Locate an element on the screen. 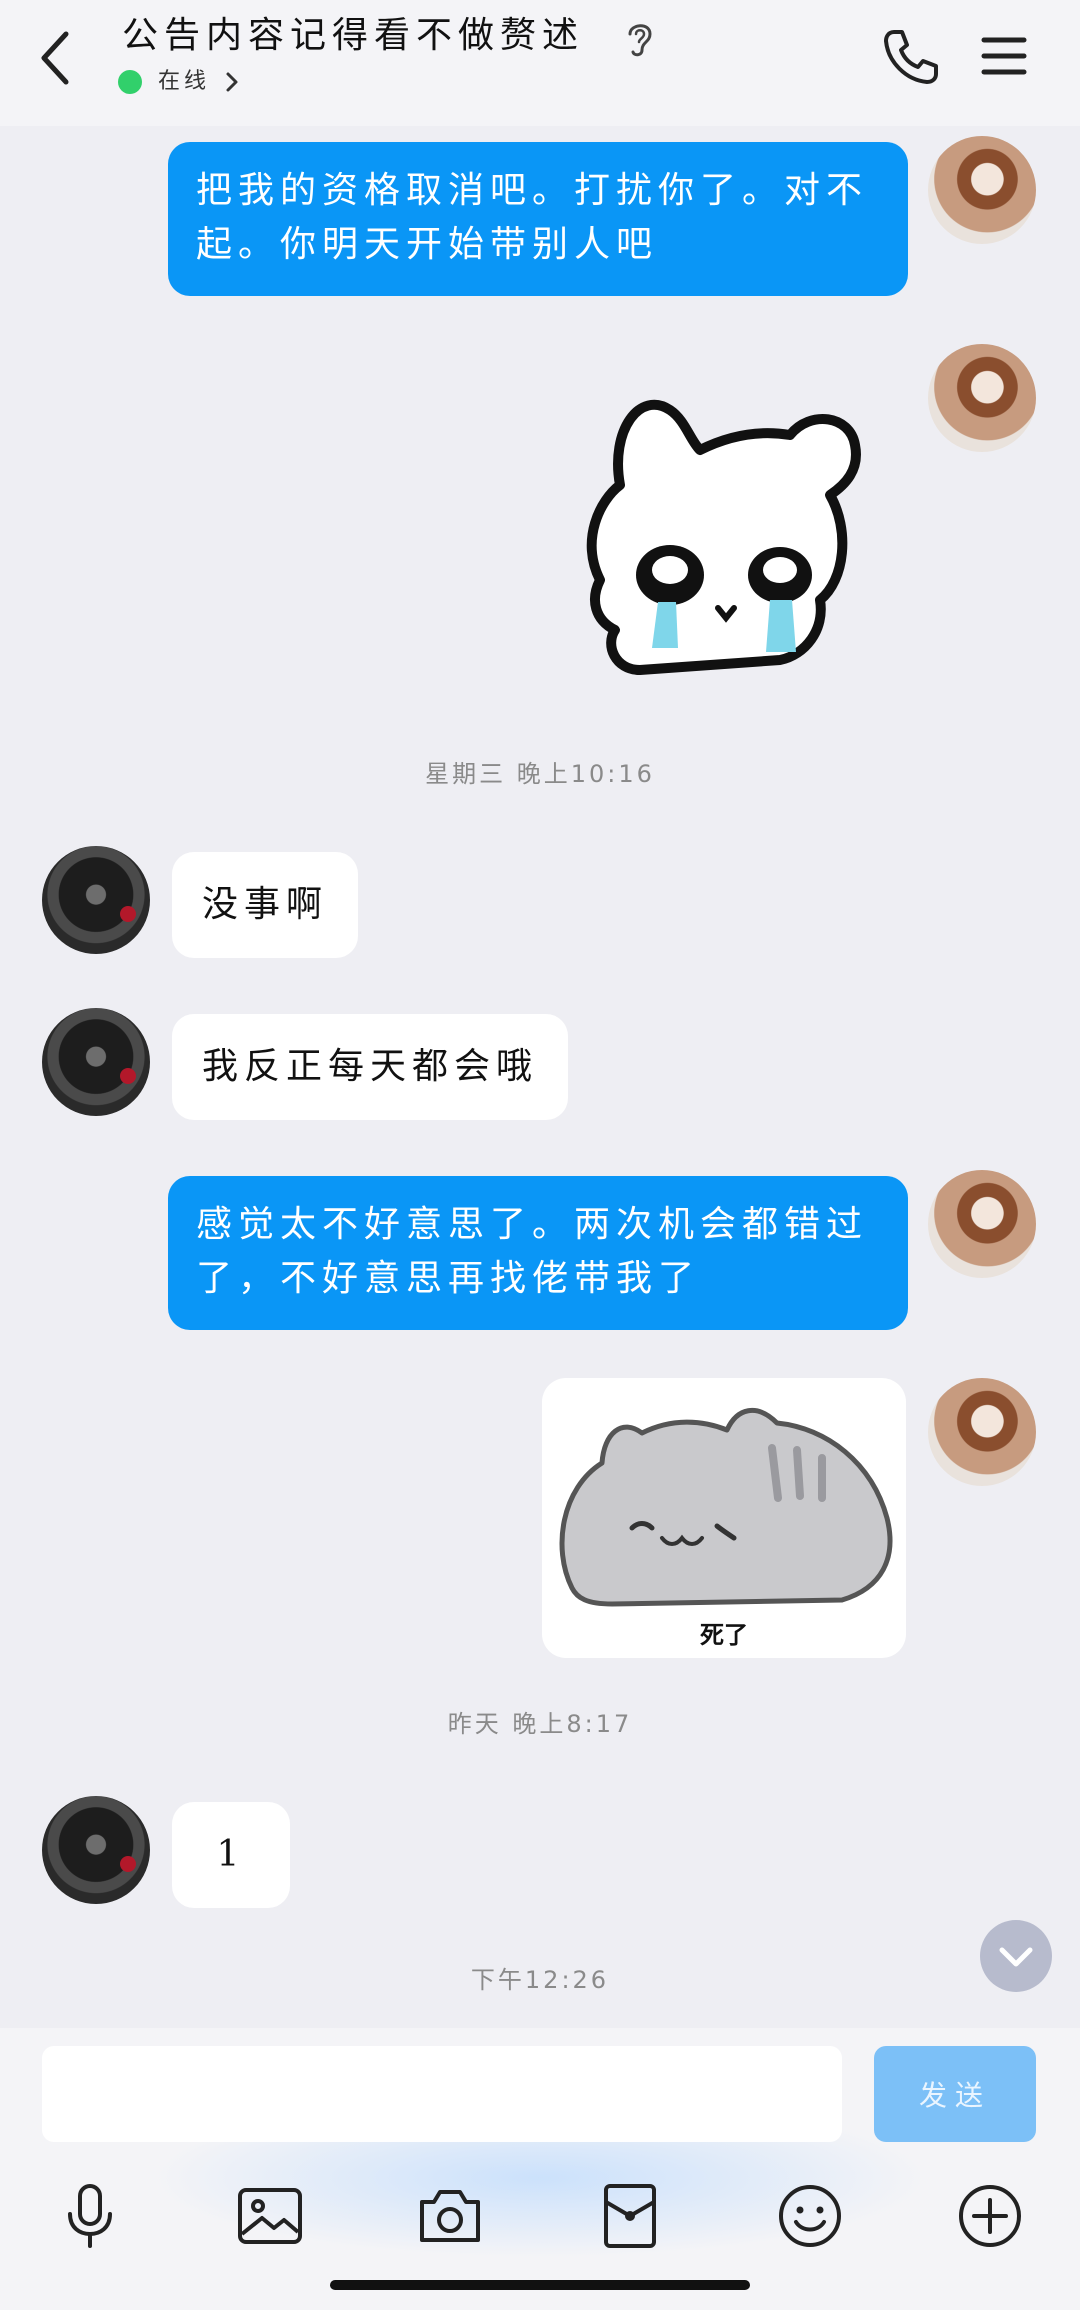 The width and height of the screenshot is (1080, 2310). red-packet-button is located at coordinates (630, 2216).